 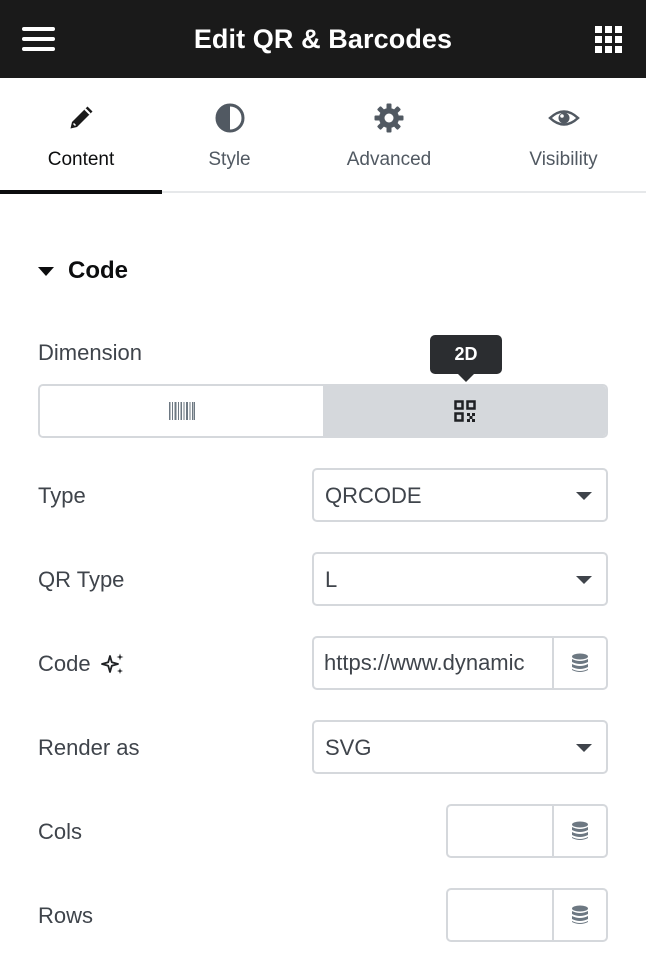 I want to click on tab-content: Content, so click(x=81, y=136).